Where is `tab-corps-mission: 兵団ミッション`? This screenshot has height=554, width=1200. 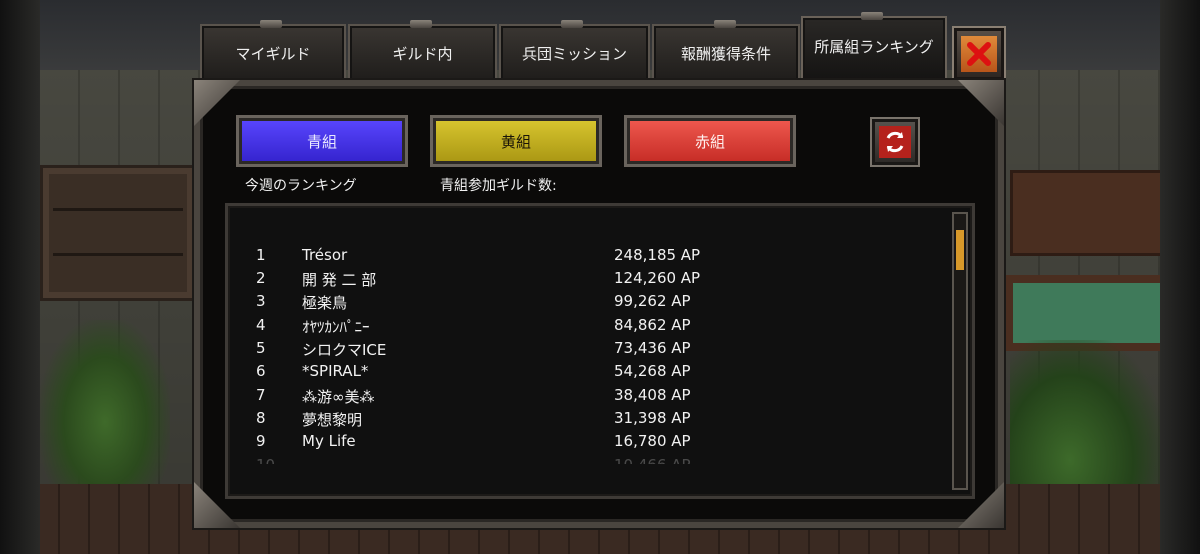
tab-corps-mission: 兵団ミッション is located at coordinates (574, 51).